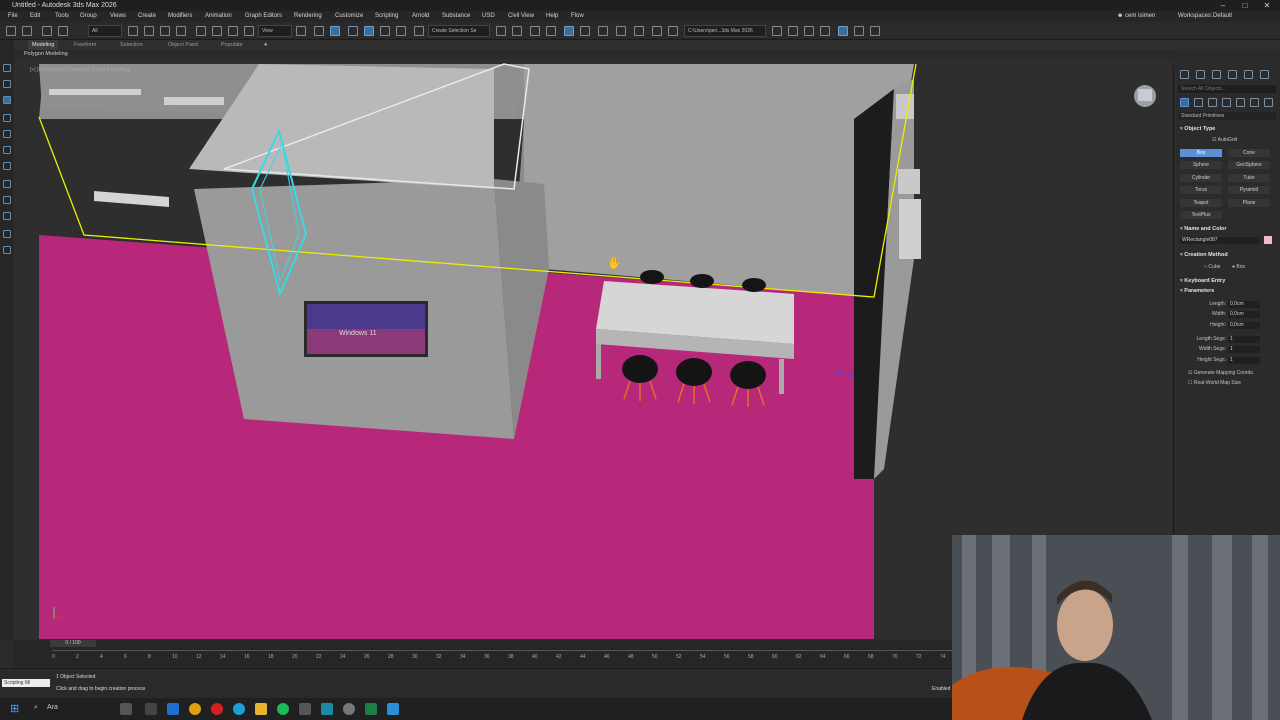 This screenshot has width=1280, height=720. What do you see at coordinates (593, 54) in the screenshot?
I see `ribbon-subtab: Polygon Modeling` at bounding box center [593, 54].